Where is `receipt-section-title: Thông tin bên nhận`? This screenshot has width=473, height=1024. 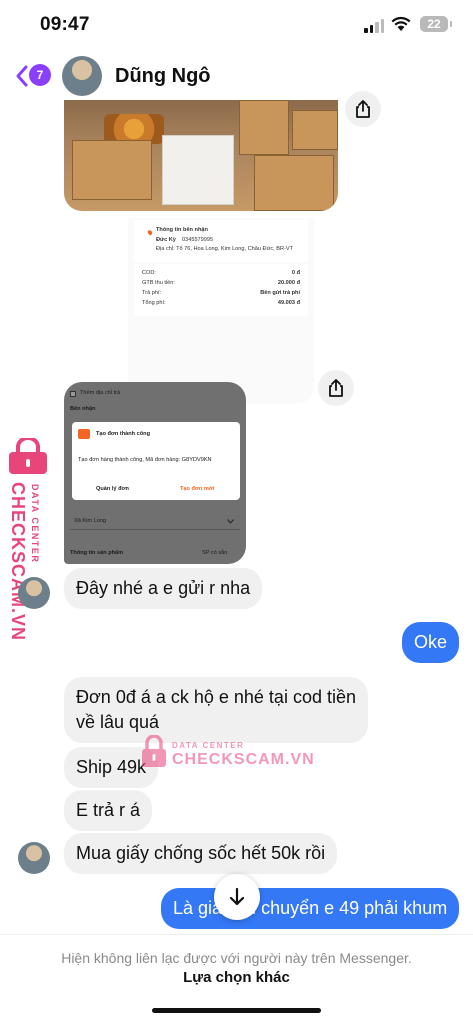
receipt-section-title: Thông tin bên nhận is located at coordinates (182, 230).